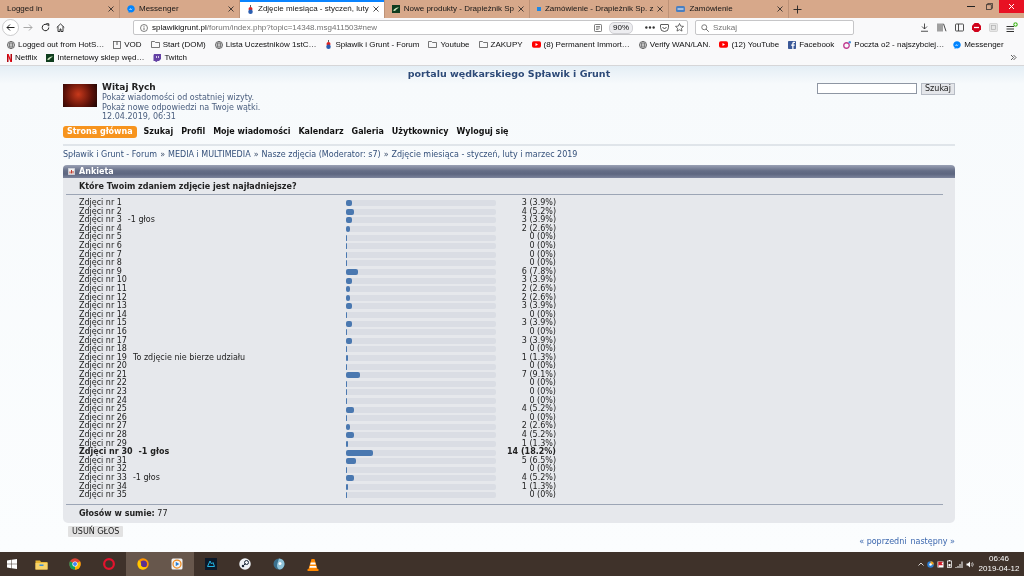 The height and width of the screenshot is (576, 1024). Describe the element at coordinates (989, 6) in the screenshot. I see `restore-icon` at that location.